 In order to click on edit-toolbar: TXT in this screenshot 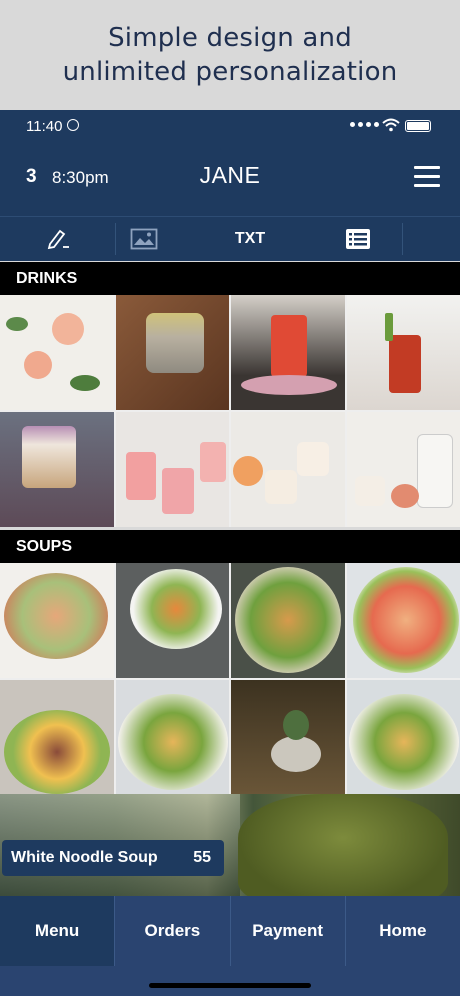, I will do `click(230, 238)`.